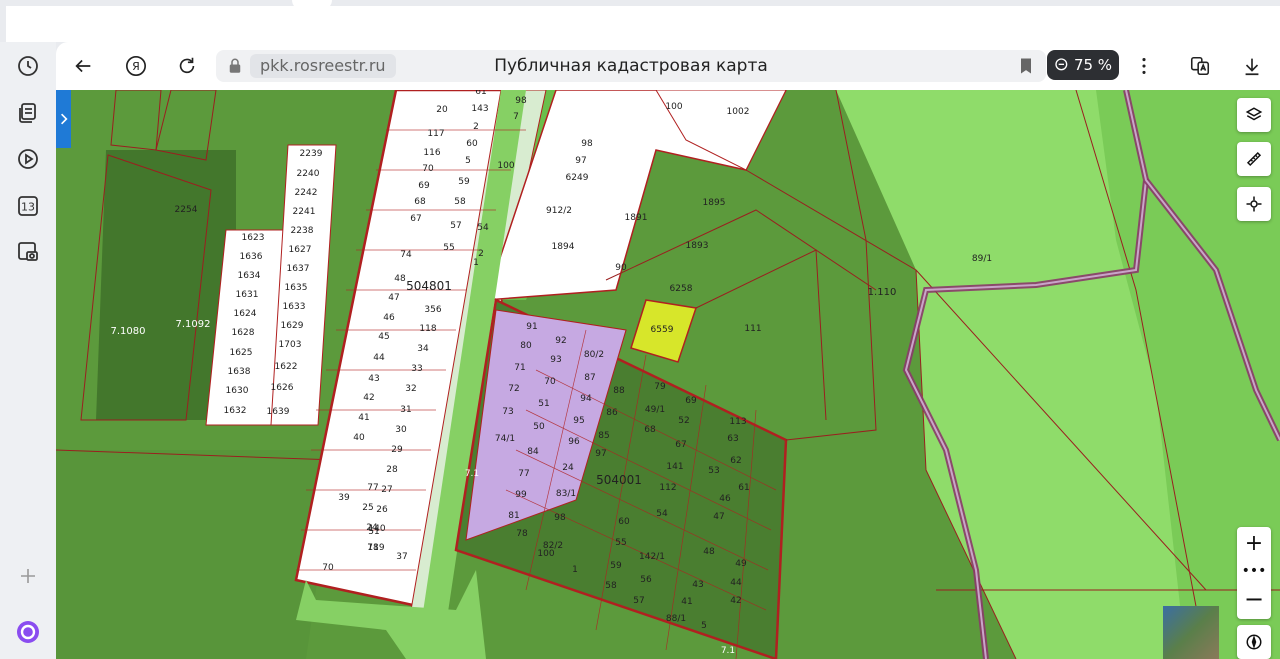 The width and height of the screenshot is (1280, 659). Describe the element at coordinates (237, 391) in the screenshot. I see `parcel-label: 1630` at that location.